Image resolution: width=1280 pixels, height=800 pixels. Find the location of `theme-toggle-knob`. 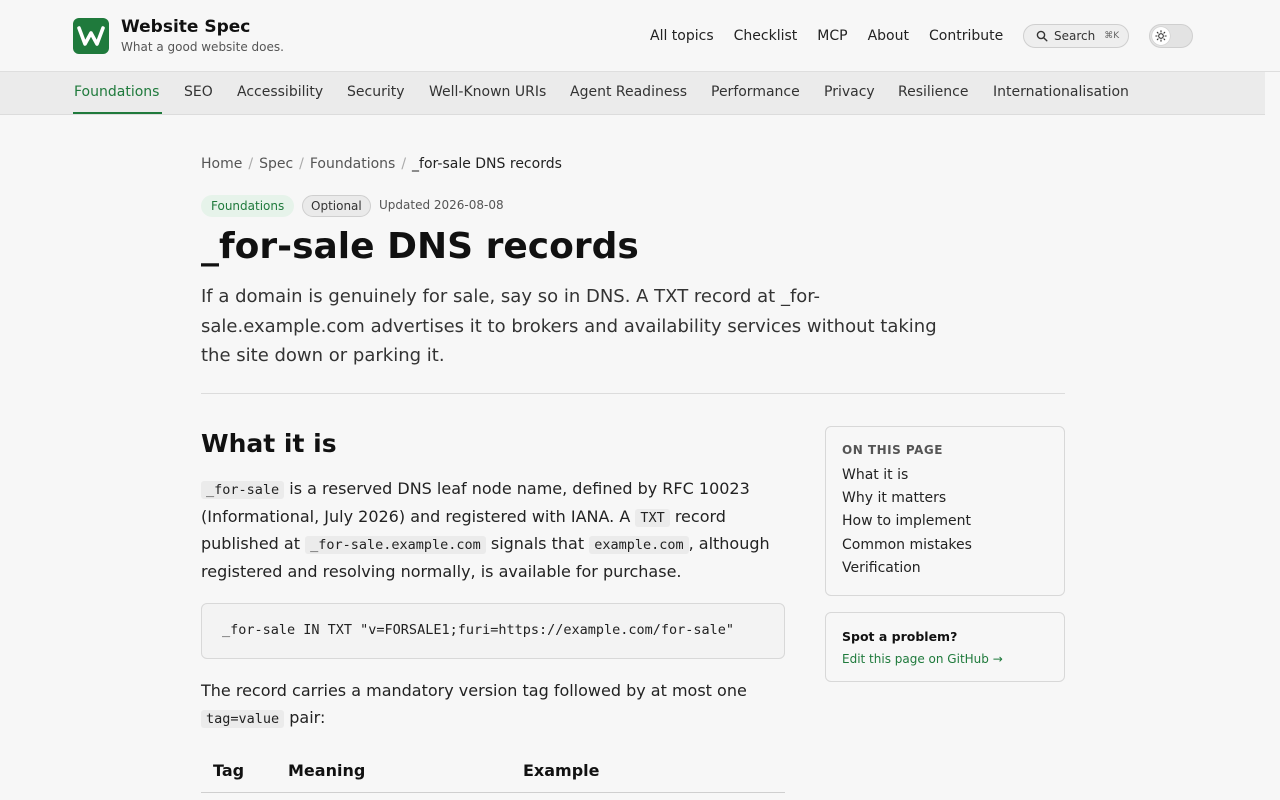

theme-toggle-knob is located at coordinates (1161, 36).